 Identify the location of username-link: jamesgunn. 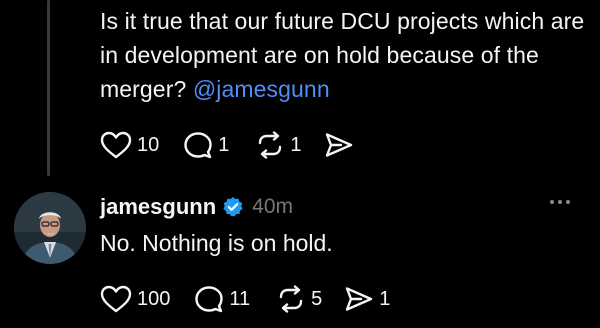
(158, 207).